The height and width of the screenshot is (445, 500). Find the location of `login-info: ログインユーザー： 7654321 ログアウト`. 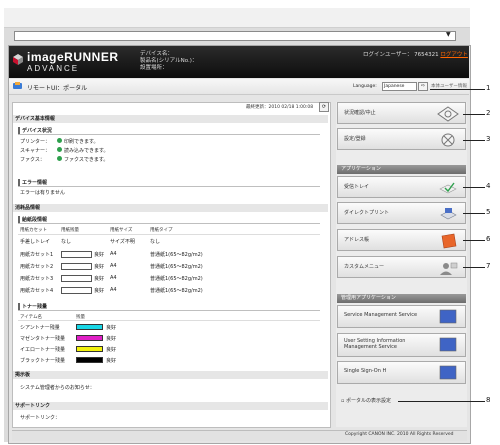

login-info: ログインユーザー： 7654321 ログアウト is located at coordinates (415, 54).